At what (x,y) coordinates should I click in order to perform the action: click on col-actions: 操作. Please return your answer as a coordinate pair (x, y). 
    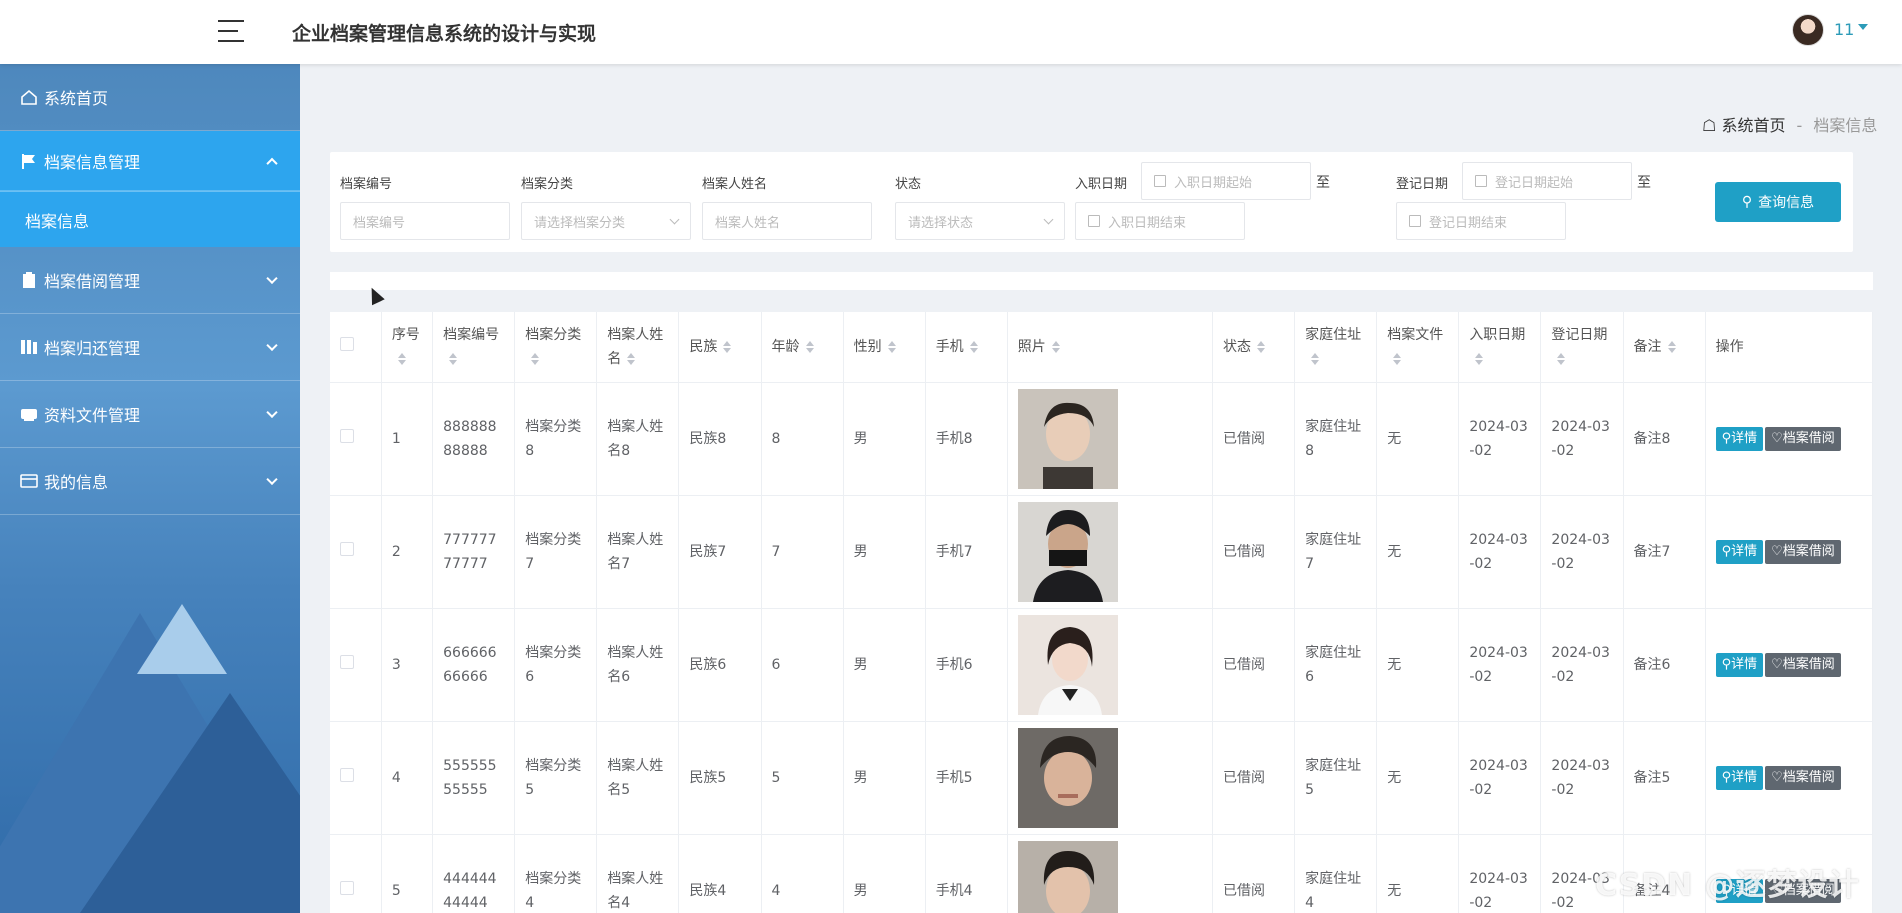
    Looking at the image, I should click on (1789, 347).